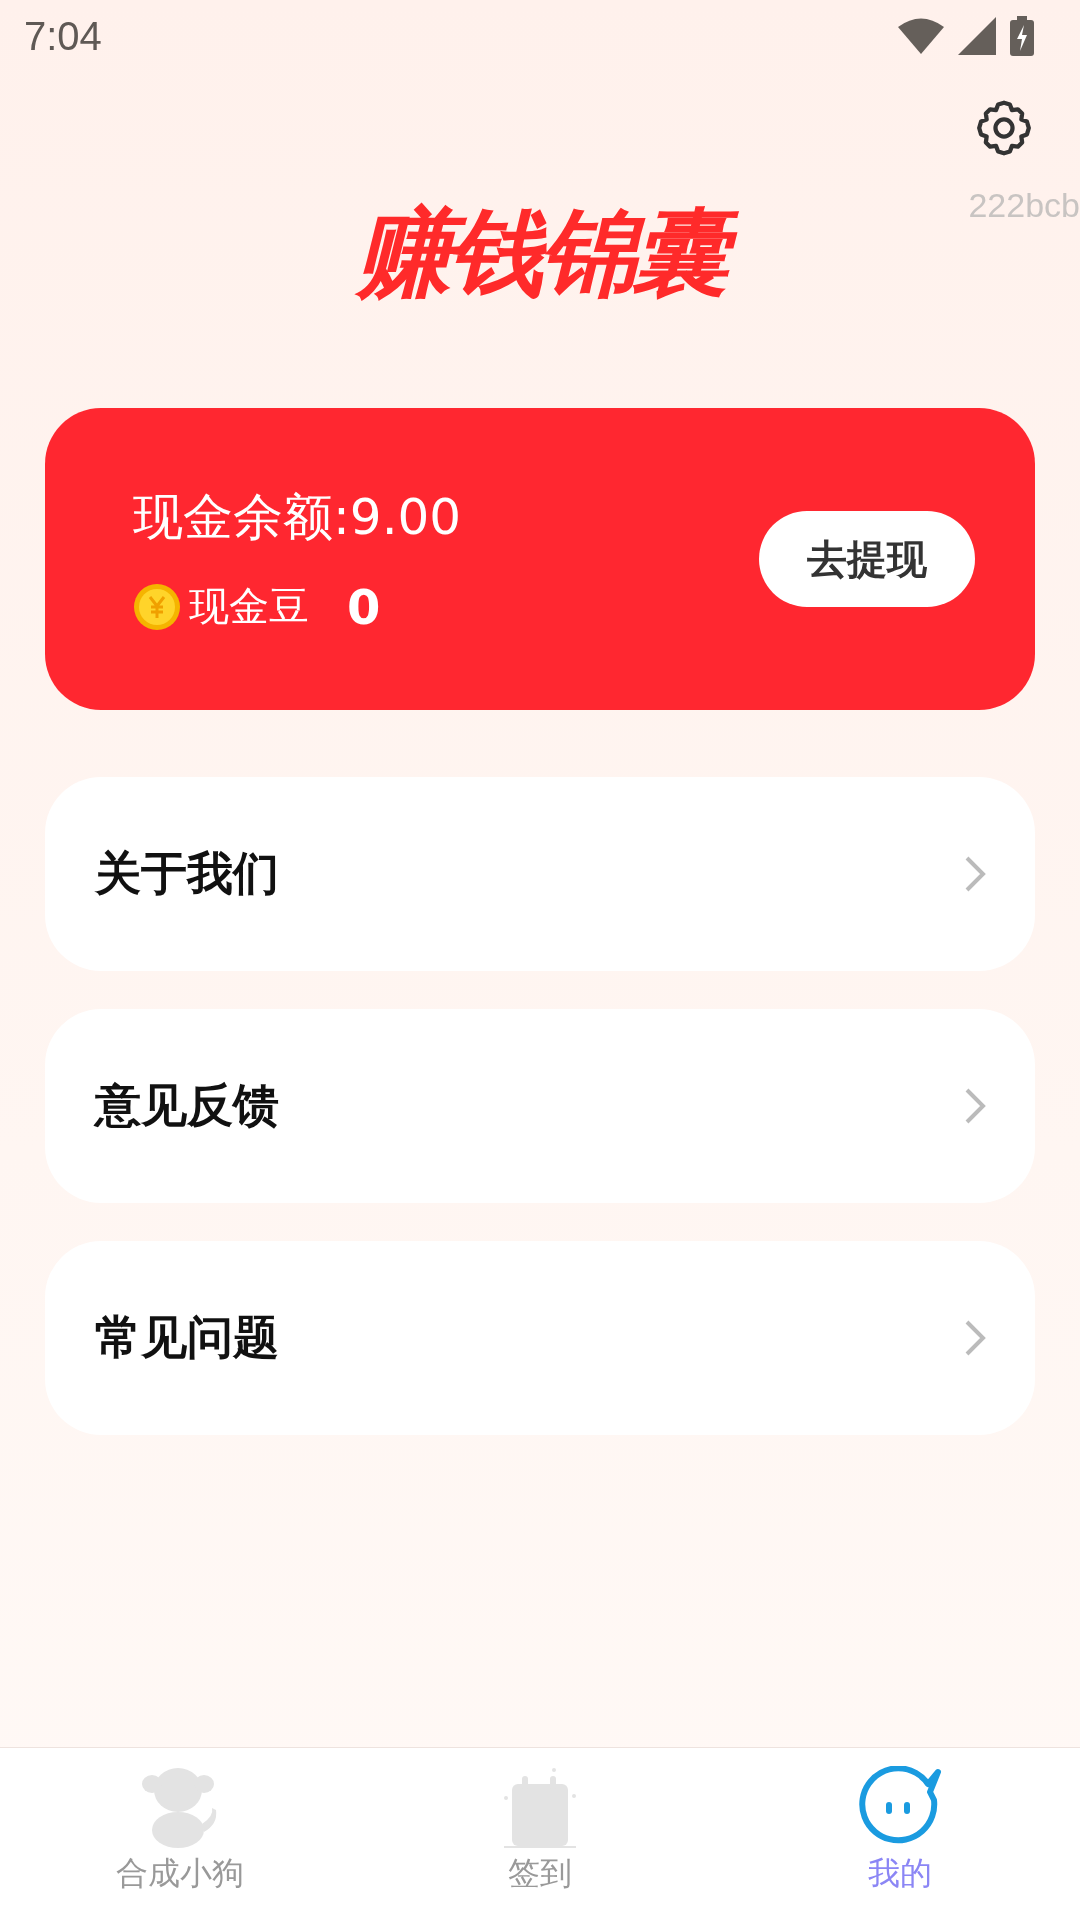 Image resolution: width=1080 pixels, height=1920 pixels. Describe the element at coordinates (867, 559) in the screenshot. I see `withdraw-button: 去提现` at that location.